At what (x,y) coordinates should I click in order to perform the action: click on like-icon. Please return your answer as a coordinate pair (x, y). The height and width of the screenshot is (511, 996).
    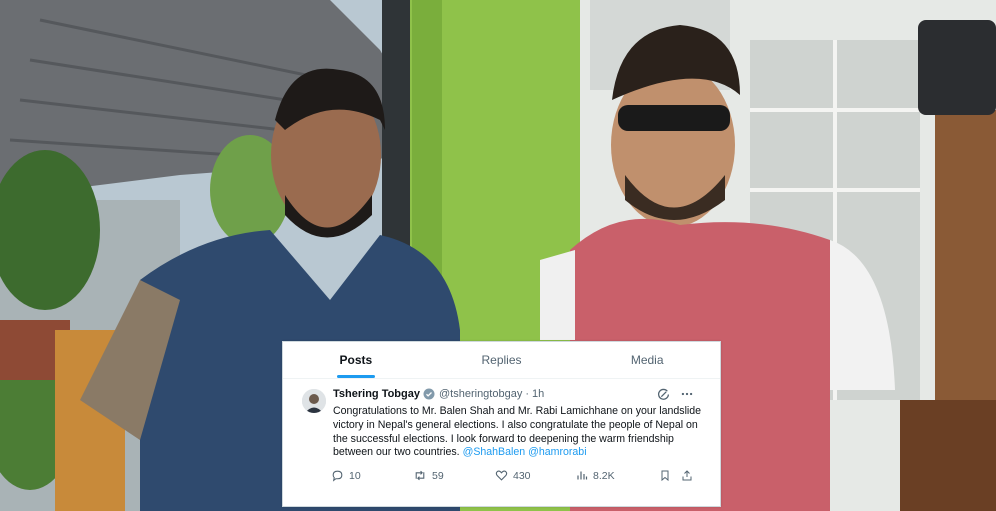
    Looking at the image, I should click on (501, 475).